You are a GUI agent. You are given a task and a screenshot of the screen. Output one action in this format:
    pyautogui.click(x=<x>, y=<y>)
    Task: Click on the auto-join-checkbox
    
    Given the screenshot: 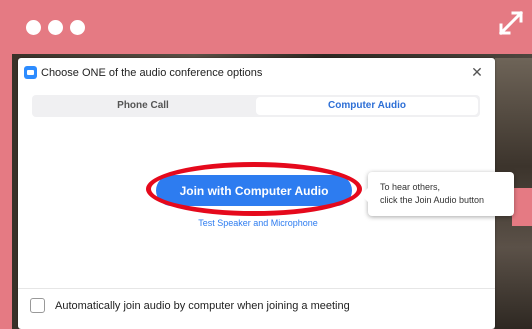 What is the action you would take?
    pyautogui.click(x=37, y=305)
    